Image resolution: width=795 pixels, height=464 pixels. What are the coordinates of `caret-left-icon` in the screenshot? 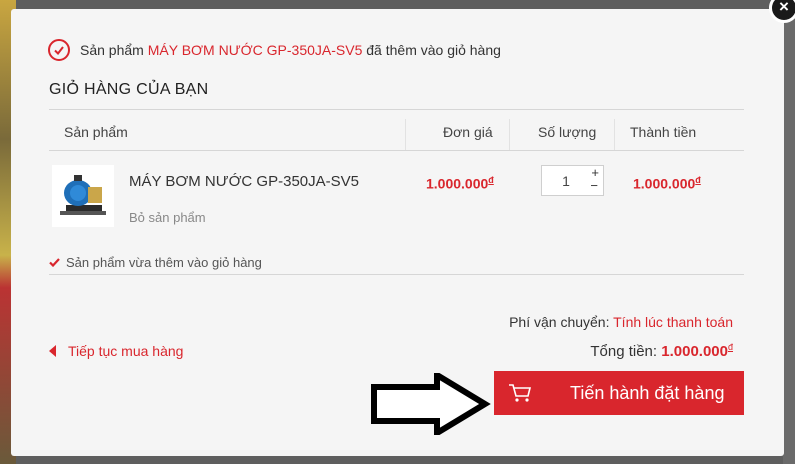 It's located at (52, 351).